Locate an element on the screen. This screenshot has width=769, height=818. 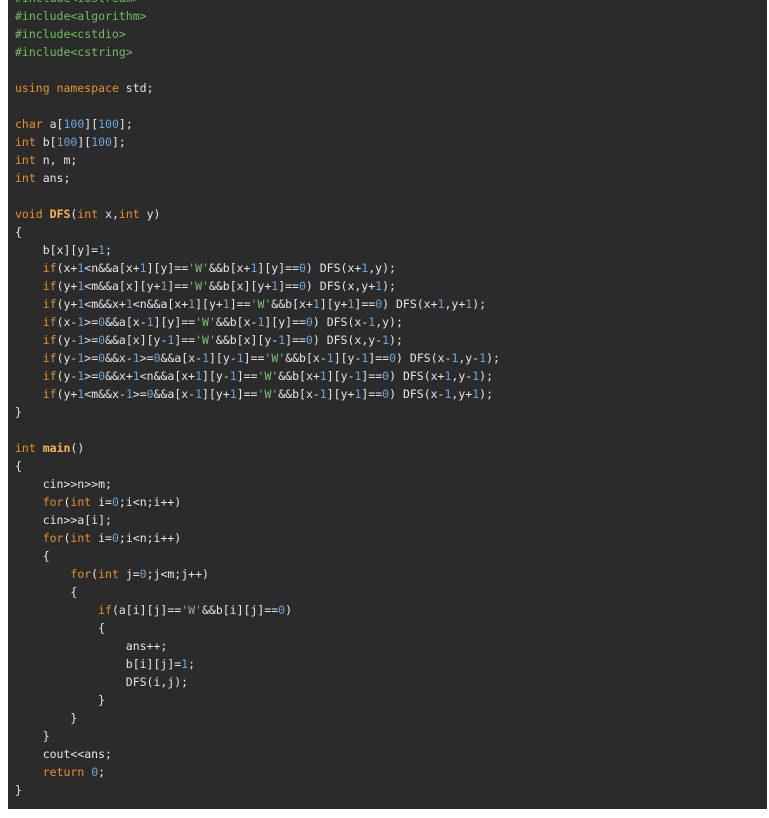
code-token: #include<cstring> is located at coordinates (74, 52).